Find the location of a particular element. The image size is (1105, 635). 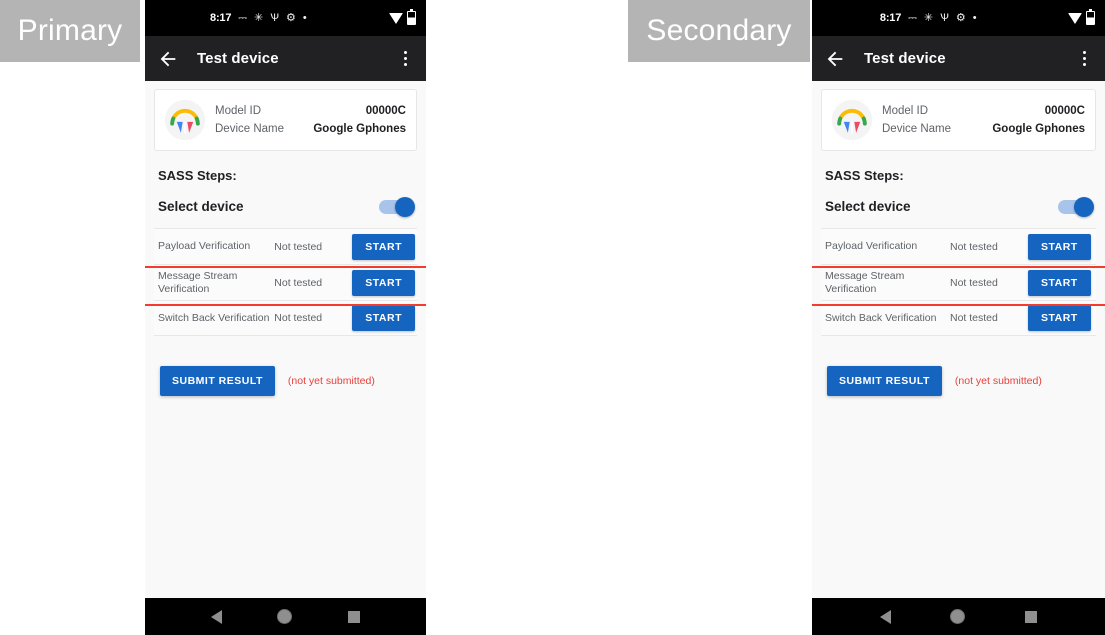

primary-panel-label: Primary is located at coordinates (70, 31).